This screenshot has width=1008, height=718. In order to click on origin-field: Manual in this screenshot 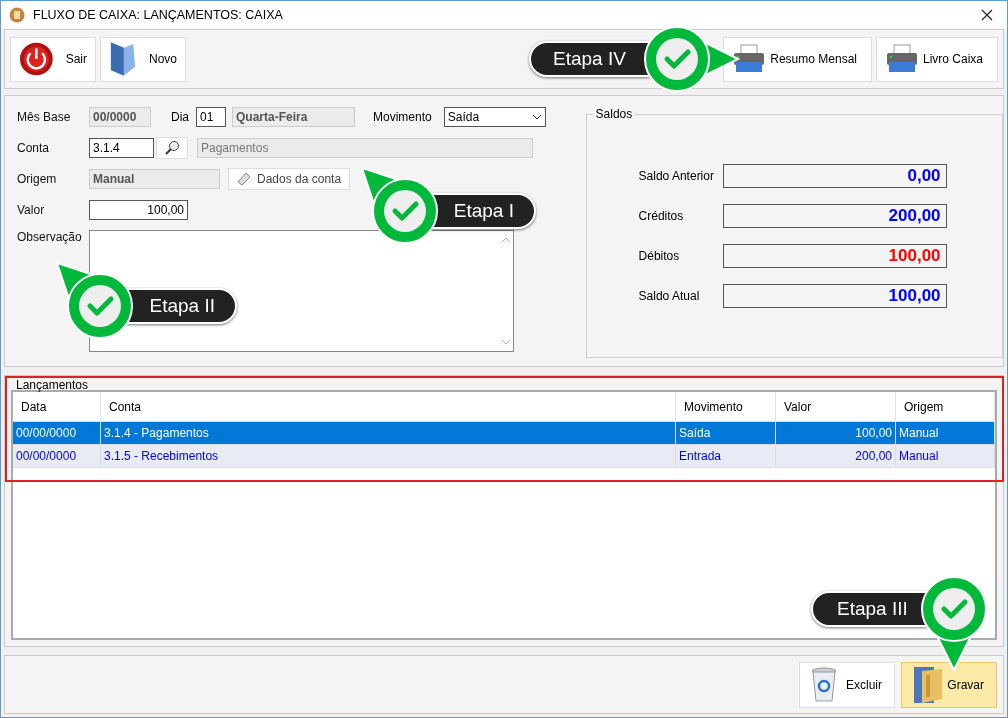, I will do `click(154, 179)`.